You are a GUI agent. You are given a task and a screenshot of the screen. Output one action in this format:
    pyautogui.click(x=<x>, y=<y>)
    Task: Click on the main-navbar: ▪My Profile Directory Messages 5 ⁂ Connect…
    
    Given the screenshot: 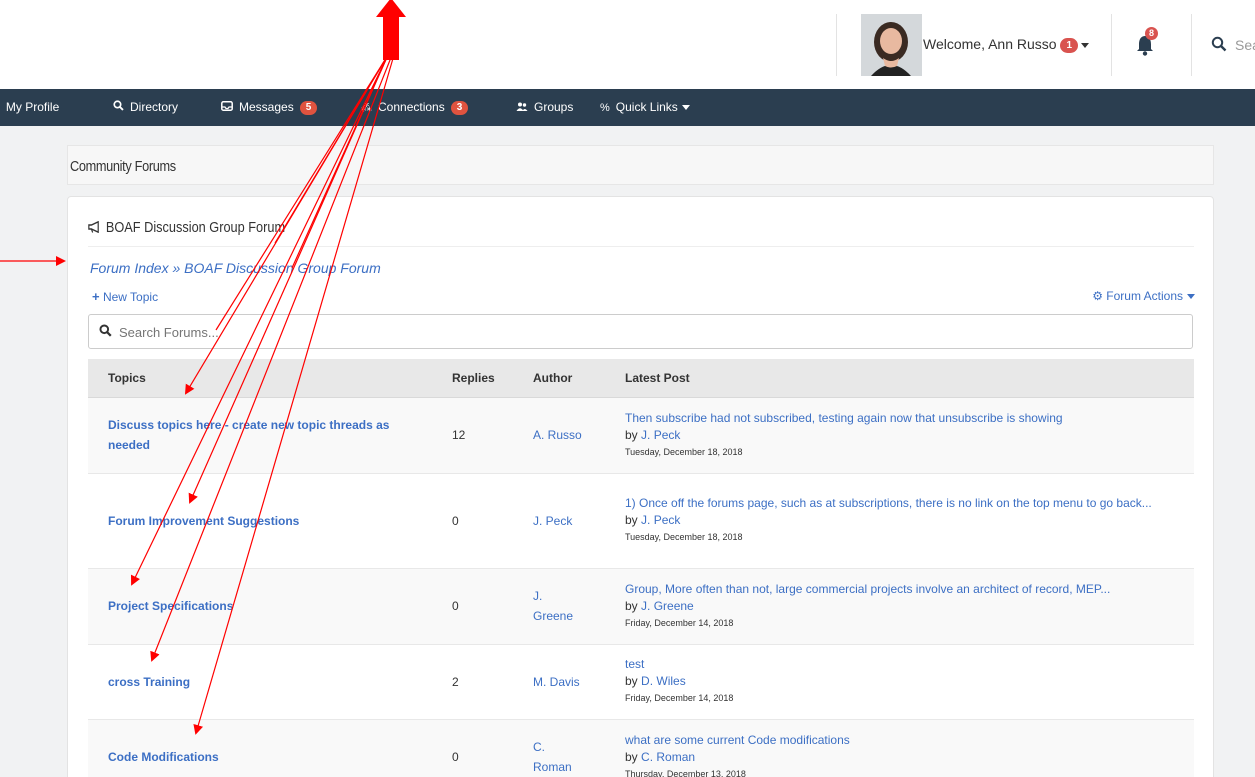 What is the action you would take?
    pyautogui.click(x=627, y=107)
    